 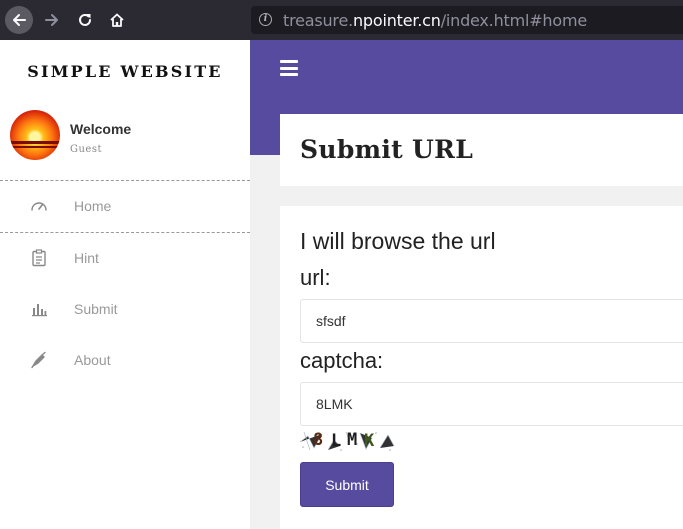 What do you see at coordinates (39, 258) in the screenshot?
I see `clipboard-icon` at bounding box center [39, 258].